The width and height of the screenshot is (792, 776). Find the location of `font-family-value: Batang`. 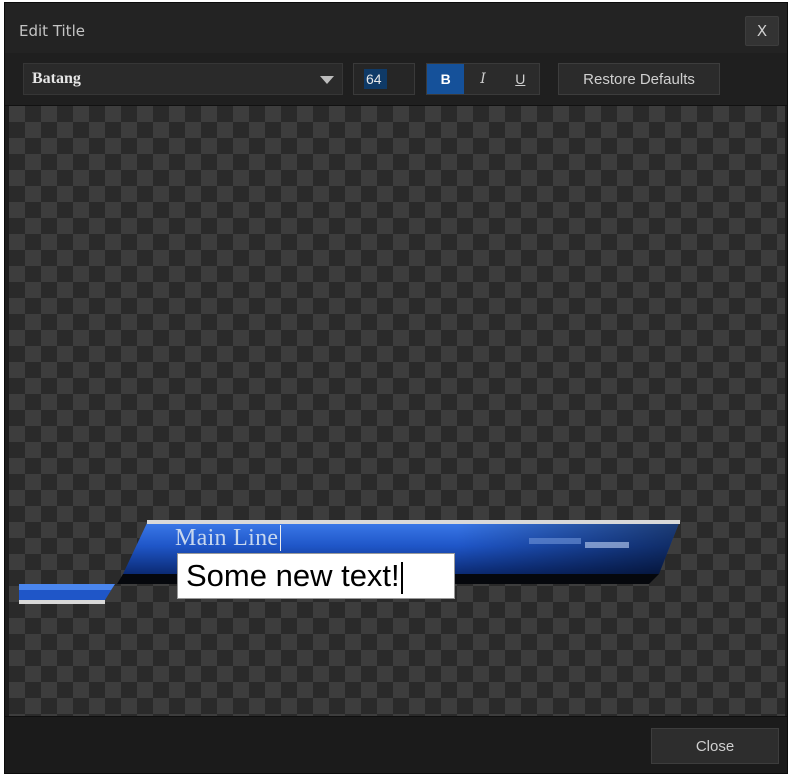

font-family-value: Batang is located at coordinates (56, 78).